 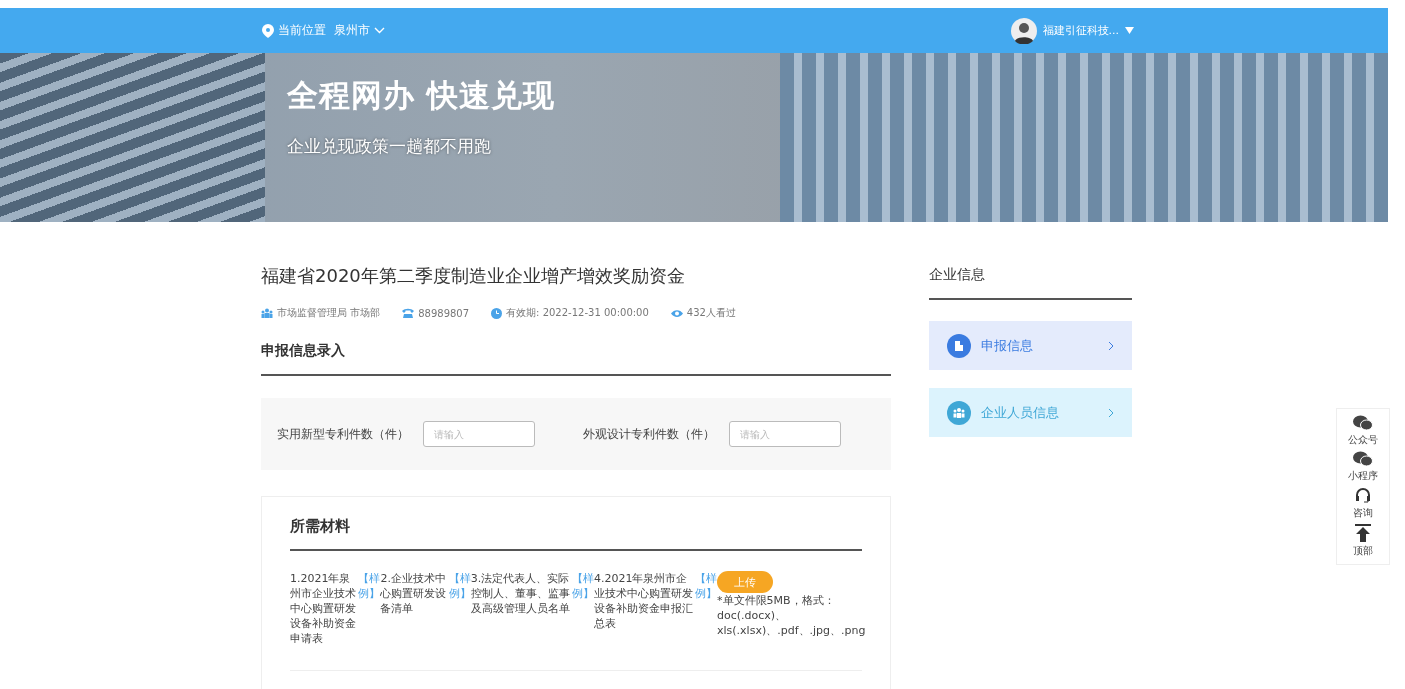 What do you see at coordinates (389, 146) in the screenshot?
I see `banner-subtitle: 企业兑现政策一趟都不用跑` at bounding box center [389, 146].